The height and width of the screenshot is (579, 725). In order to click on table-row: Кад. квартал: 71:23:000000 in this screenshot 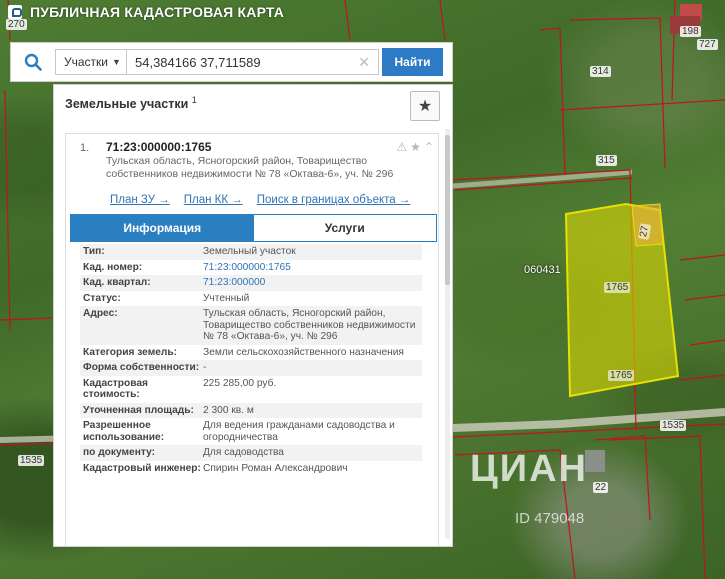, I will do `click(251, 283)`.